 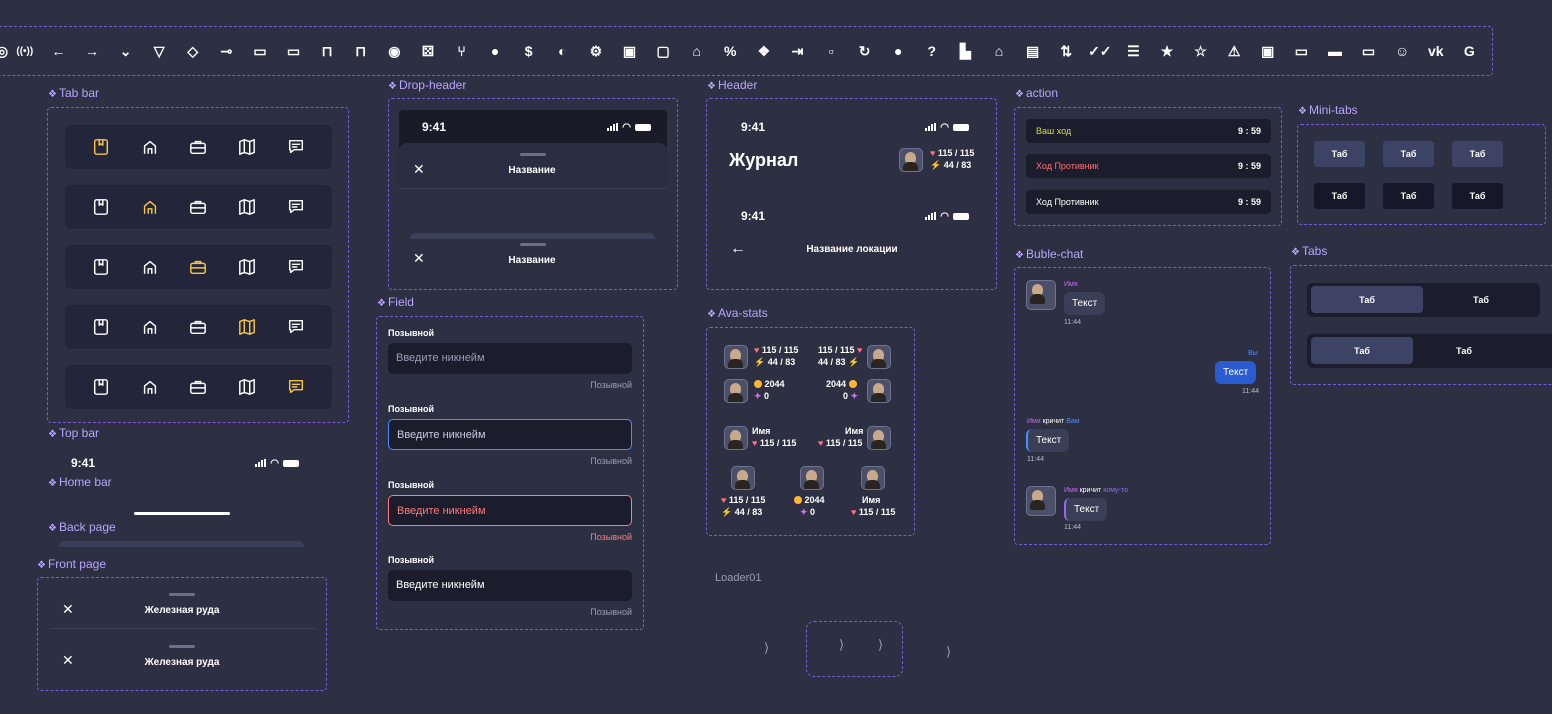 I want to click on dropbox-icon: ❖, so click(x=764, y=51).